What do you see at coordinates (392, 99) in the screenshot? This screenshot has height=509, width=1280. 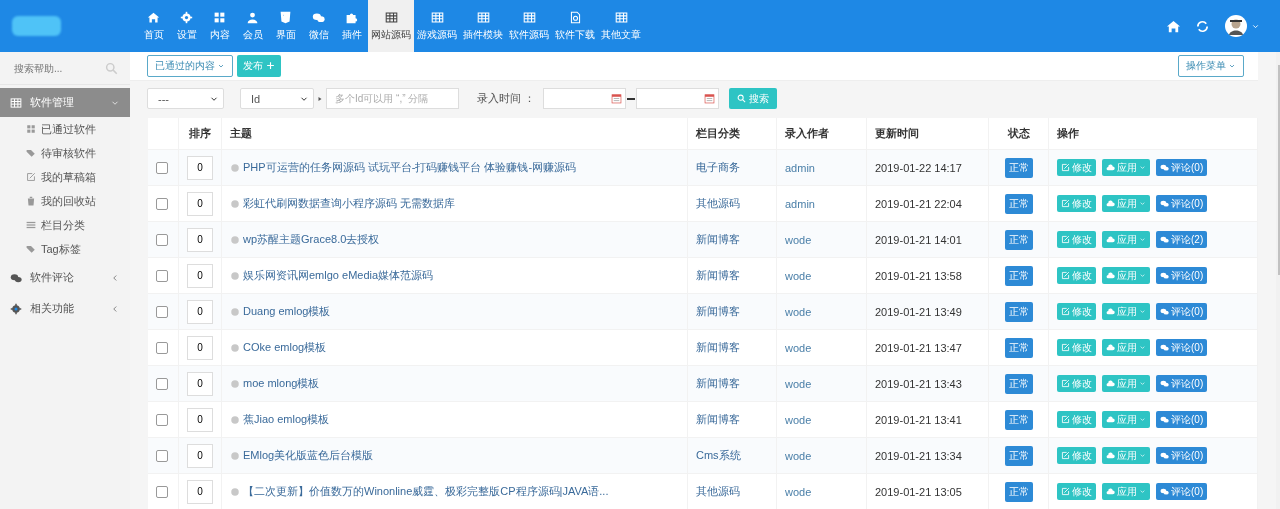 I see `id-input: 多个Id可以用 “,” 分隔` at bounding box center [392, 99].